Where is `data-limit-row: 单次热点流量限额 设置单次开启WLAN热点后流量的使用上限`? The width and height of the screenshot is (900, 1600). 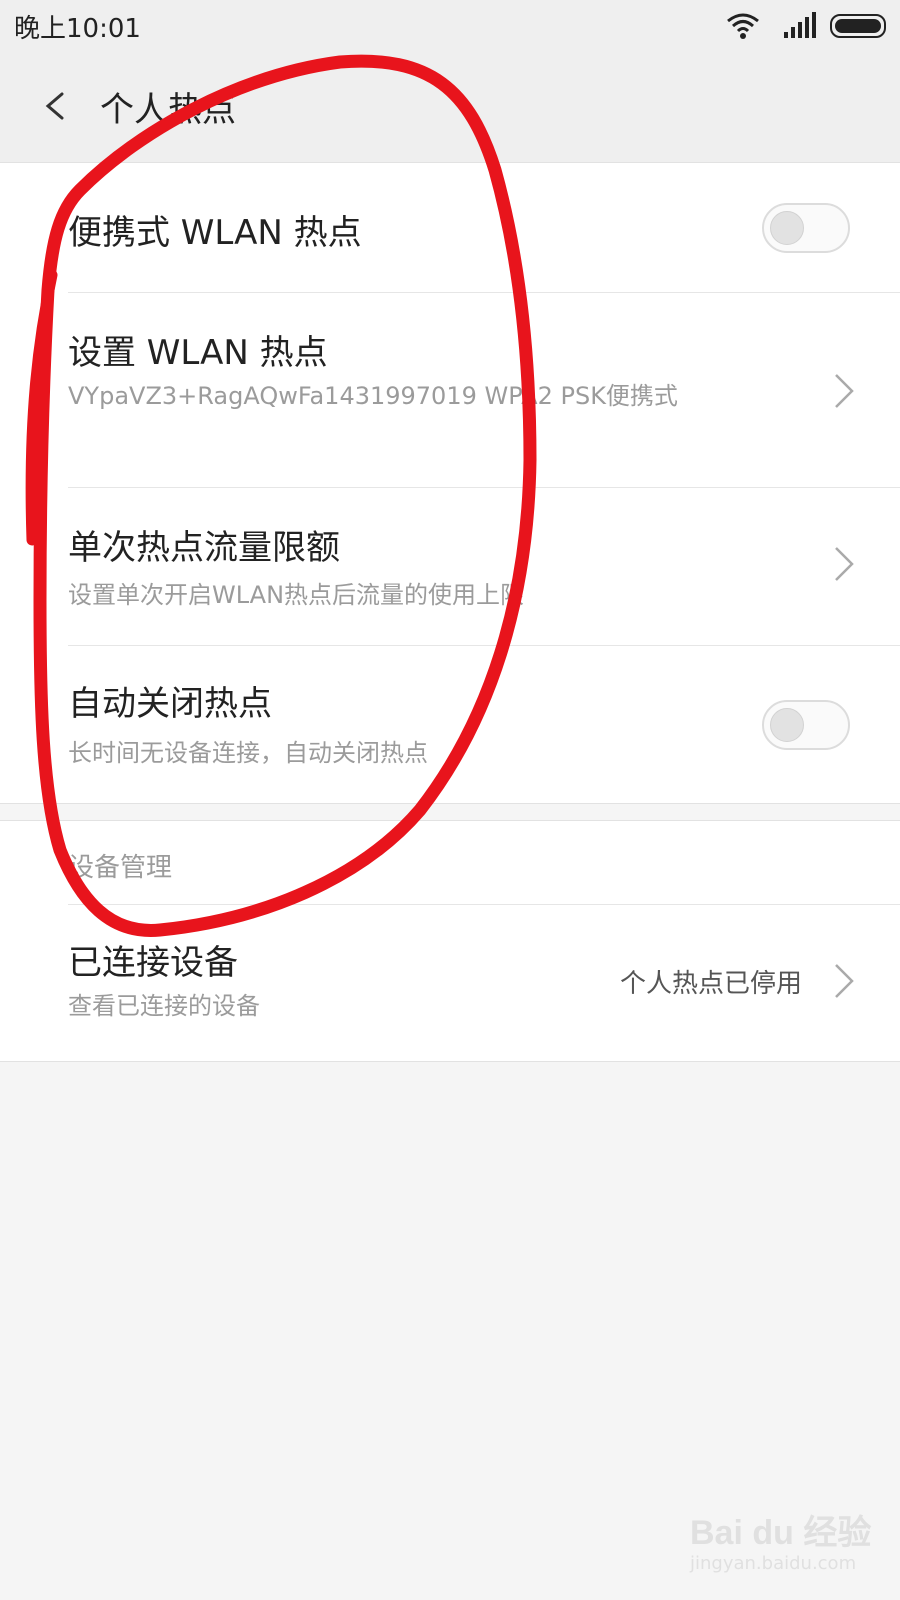
data-limit-row: 单次热点流量限额 设置单次开启WLAN热点后流量的使用上限 is located at coordinates (450, 567).